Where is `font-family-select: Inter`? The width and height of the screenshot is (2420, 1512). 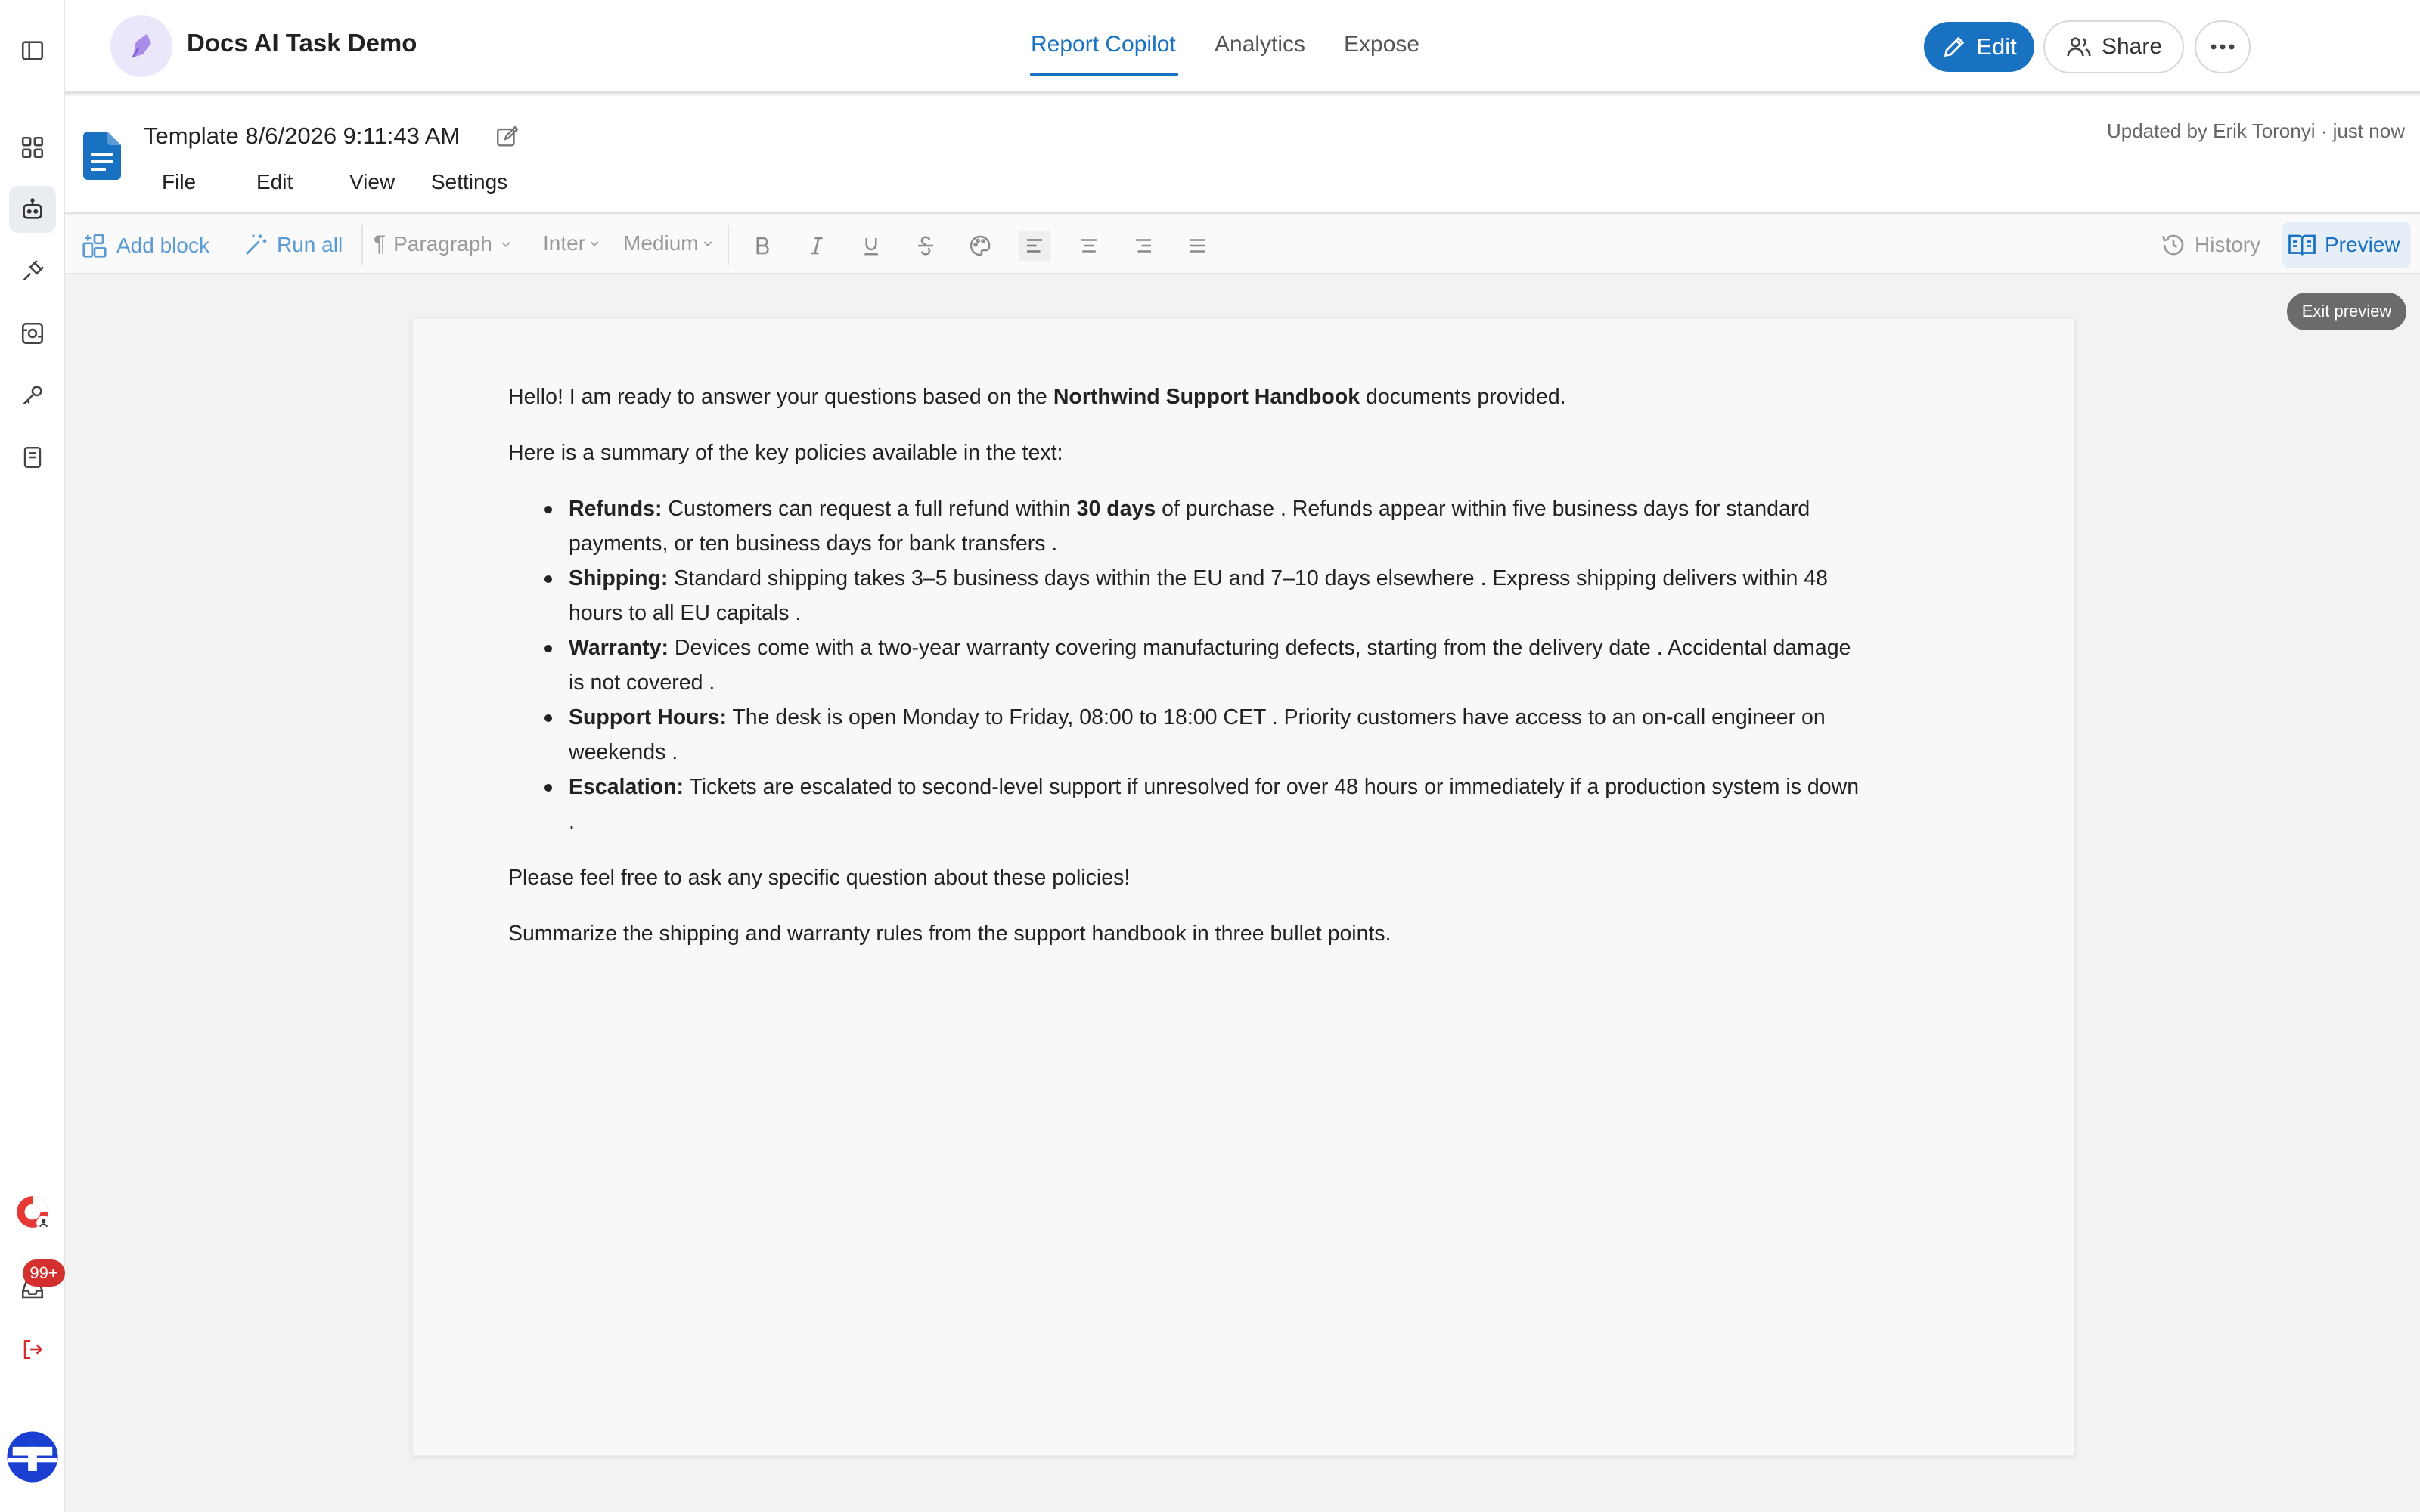
font-family-select: Inter is located at coordinates (571, 243).